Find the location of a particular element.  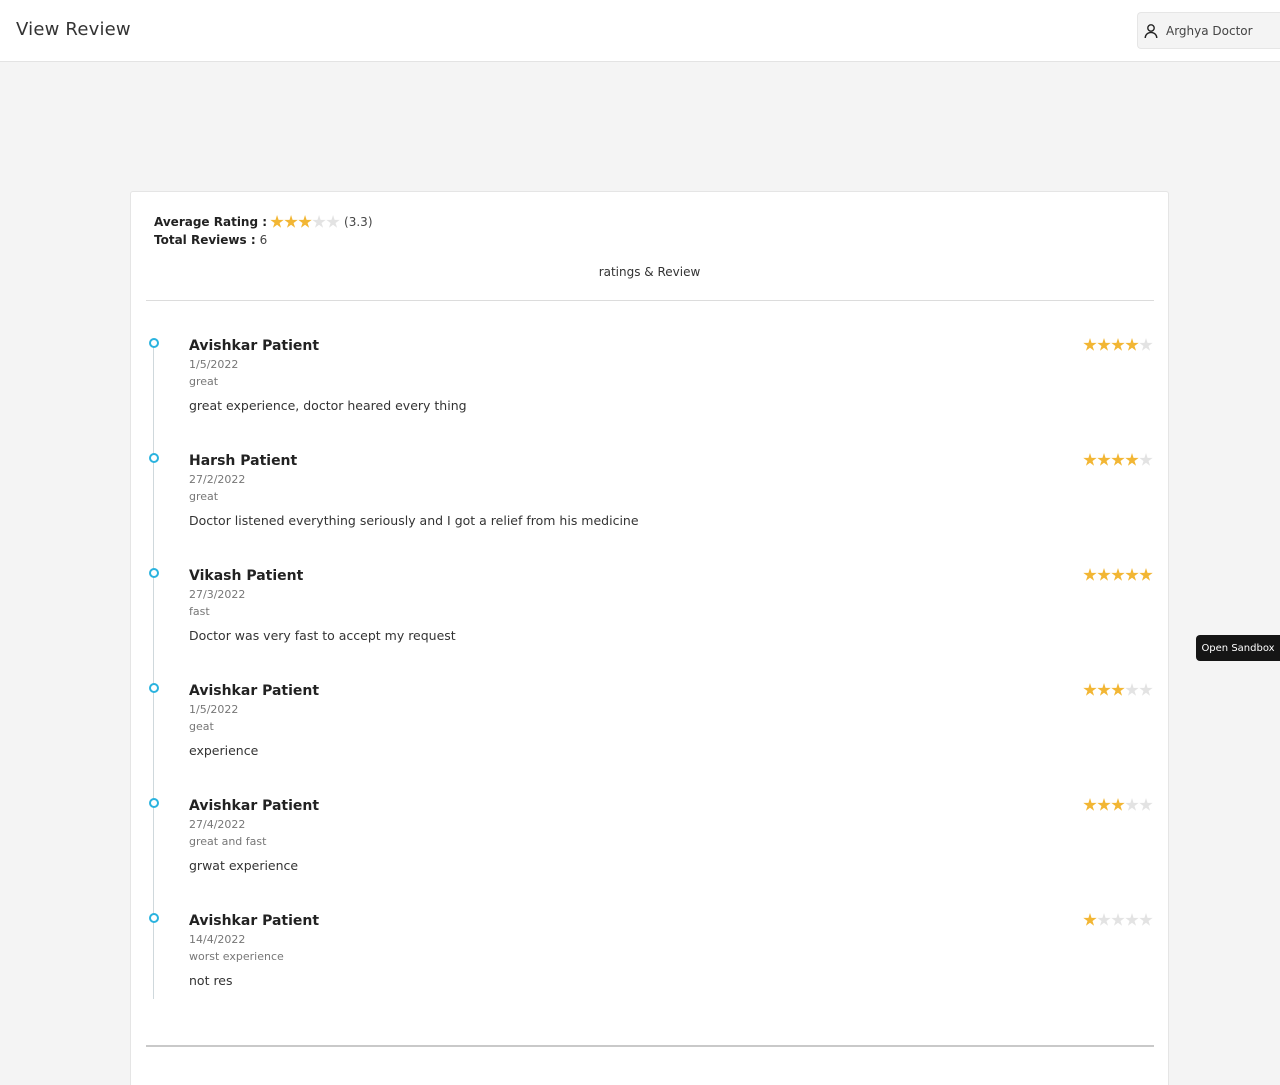

rating-summary: Average Rating : (3.3) Total Reviews : 6 is located at coordinates (263, 231).